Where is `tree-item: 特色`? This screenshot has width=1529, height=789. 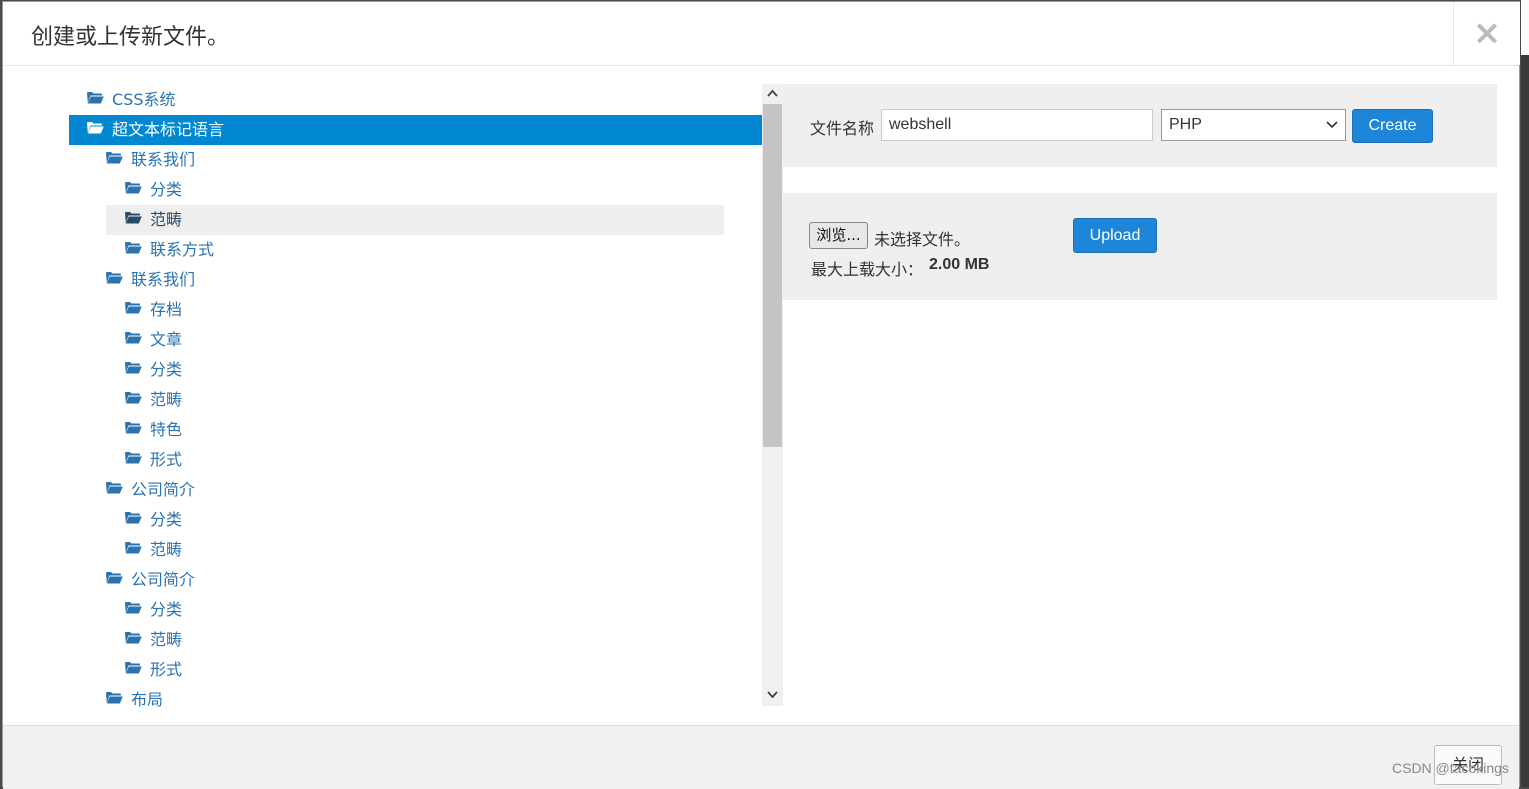 tree-item: 特色 is located at coordinates (153, 430).